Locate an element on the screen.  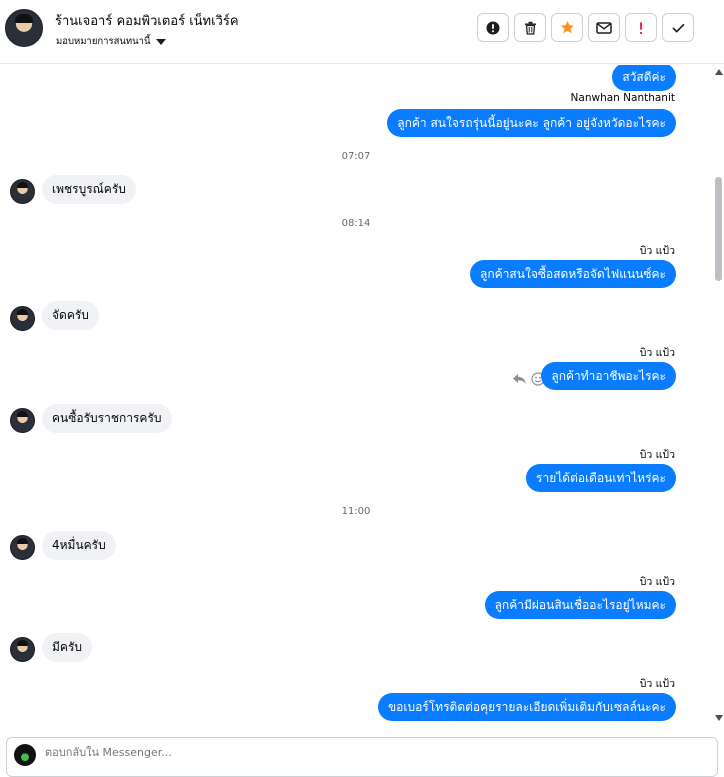
envelope-icon is located at coordinates (604, 27).